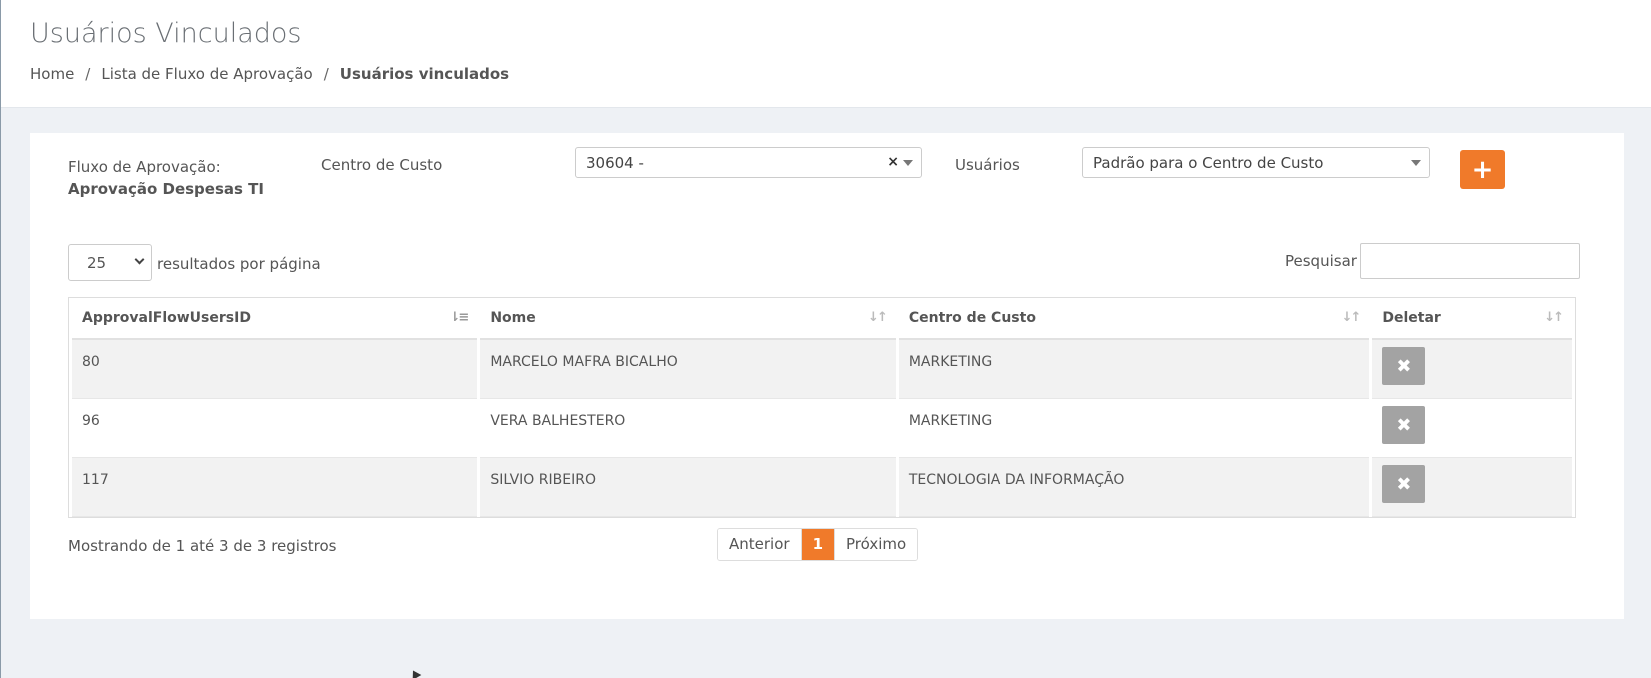 The image size is (1651, 678). What do you see at coordinates (52, 74) in the screenshot?
I see `breadcrumb-home: Home` at bounding box center [52, 74].